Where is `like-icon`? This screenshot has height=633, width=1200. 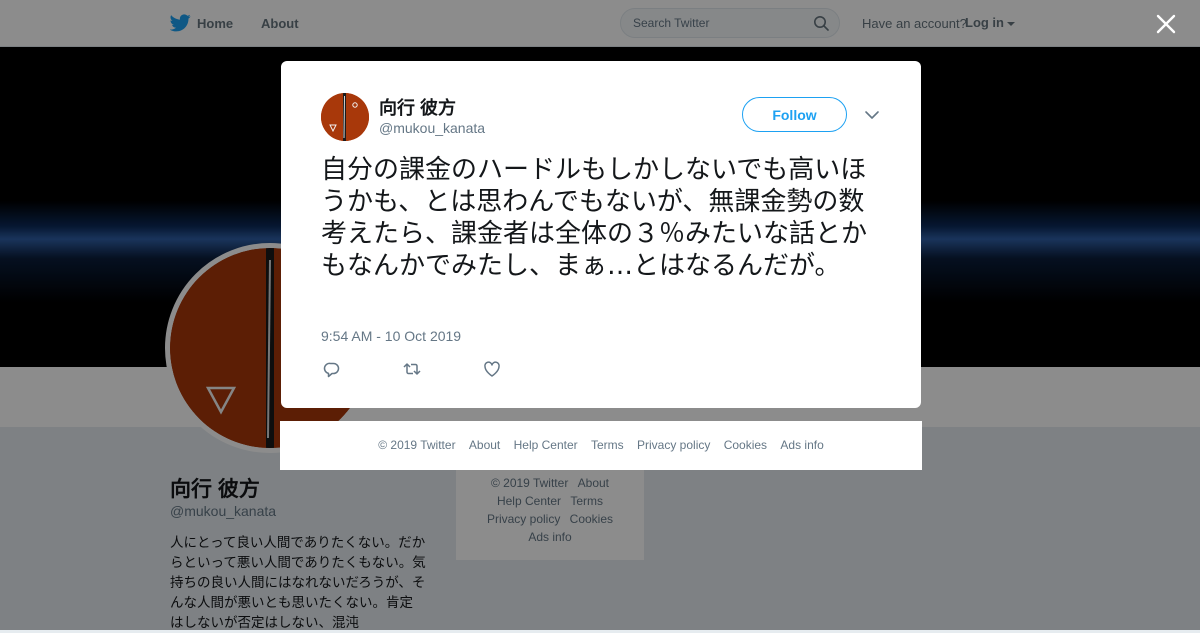
like-icon is located at coordinates (492, 369).